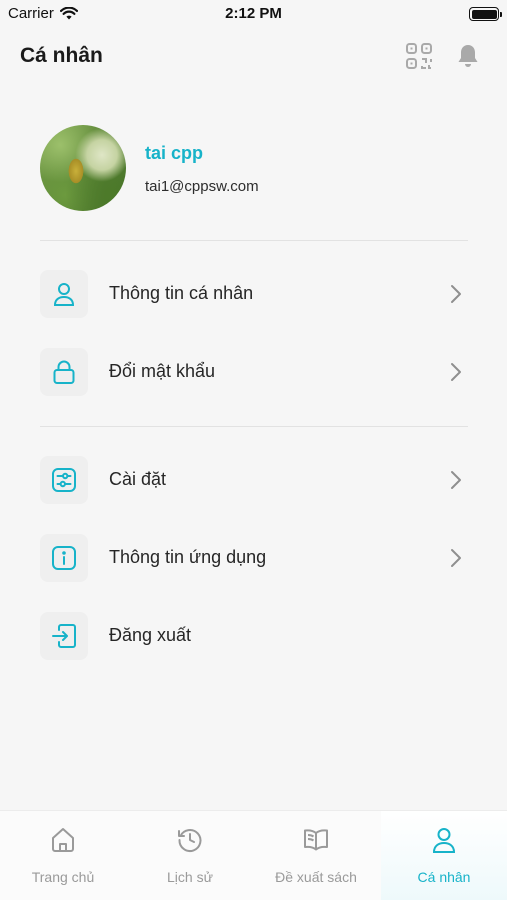 The height and width of the screenshot is (900, 507). I want to click on bell-icon, so click(468, 56).